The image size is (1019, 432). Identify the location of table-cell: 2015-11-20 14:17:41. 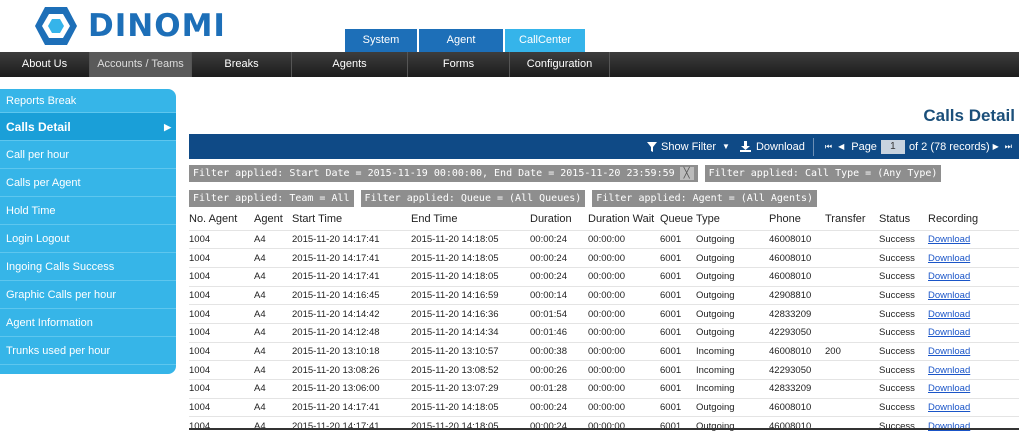
(351, 276).